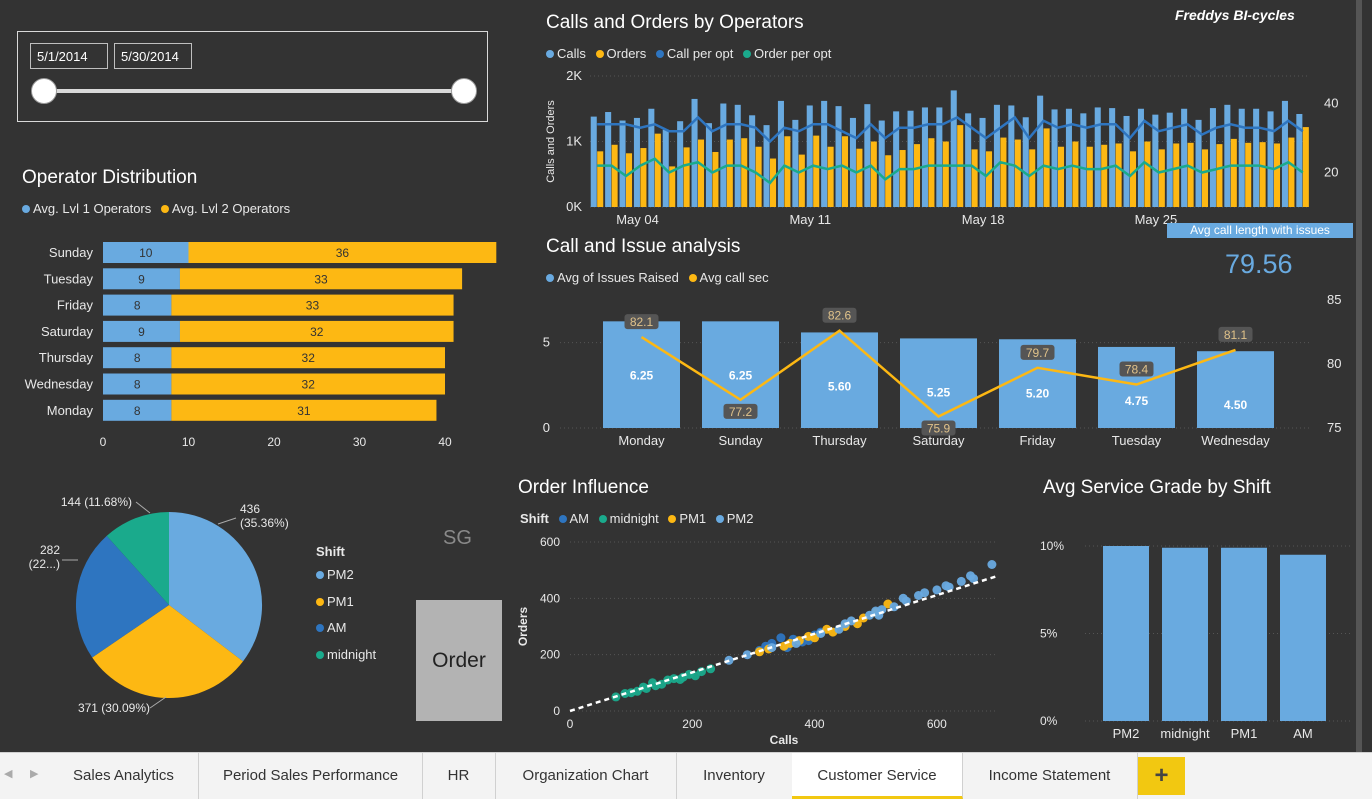  What do you see at coordinates (583, 487) in the screenshot?
I see `order-influence-title: Order Influence` at bounding box center [583, 487].